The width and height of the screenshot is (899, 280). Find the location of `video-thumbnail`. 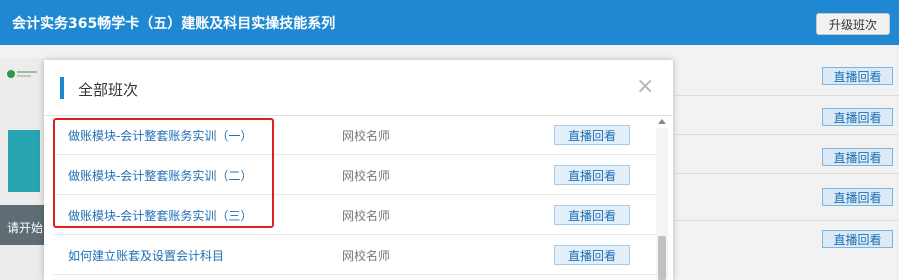

video-thumbnail is located at coordinates (24, 161).